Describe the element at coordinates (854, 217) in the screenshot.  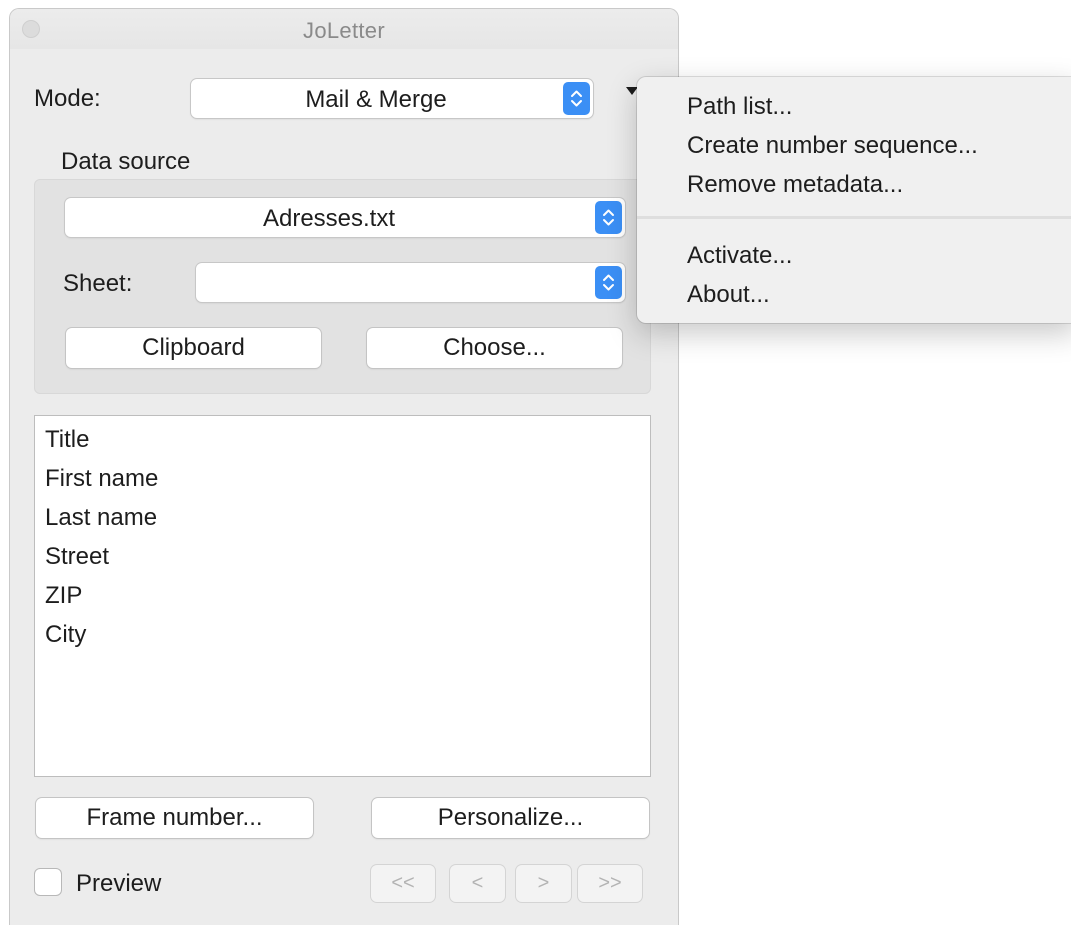
I see `menu-separator` at that location.